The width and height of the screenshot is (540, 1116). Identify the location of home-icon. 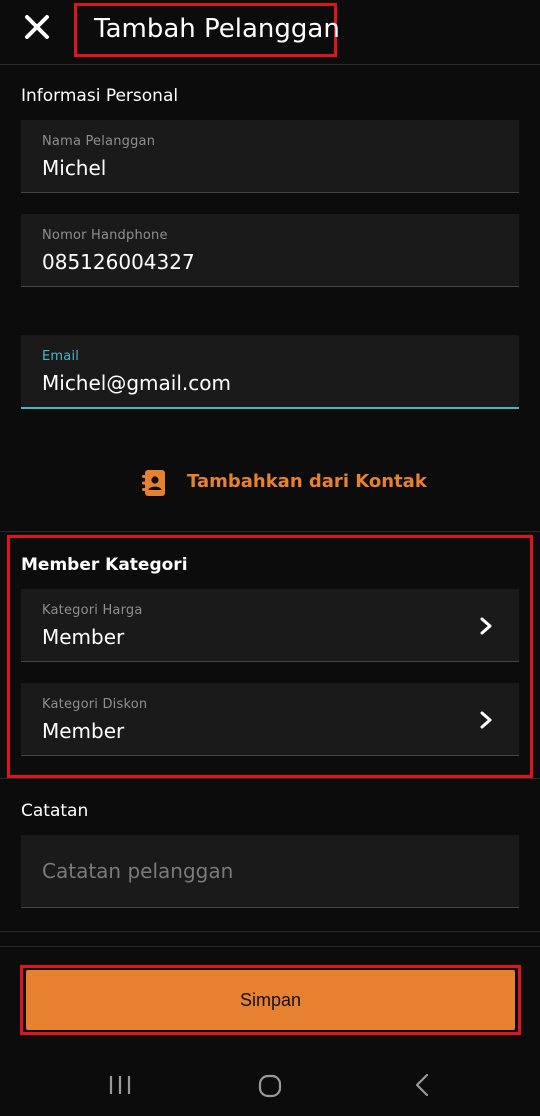
(270, 1086).